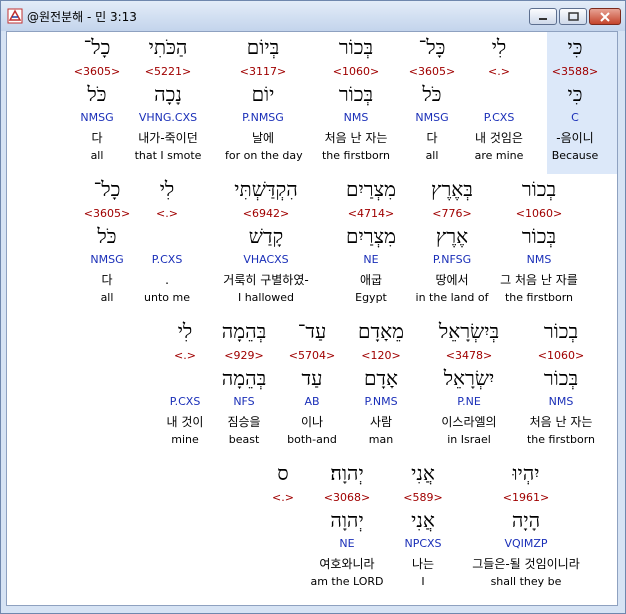  What do you see at coordinates (266, 259) in the screenshot?
I see `morph-code: VHACXS` at bounding box center [266, 259].